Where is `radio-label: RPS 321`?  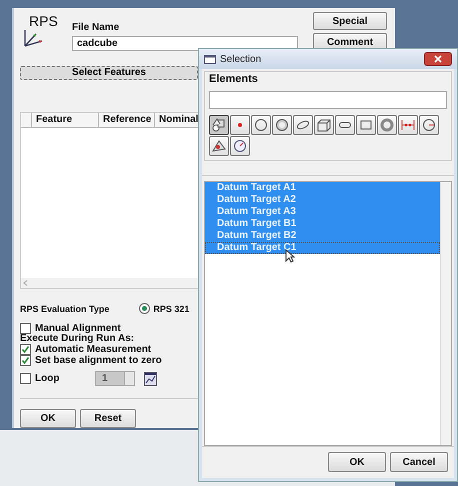
radio-label: RPS 321 is located at coordinates (171, 309).